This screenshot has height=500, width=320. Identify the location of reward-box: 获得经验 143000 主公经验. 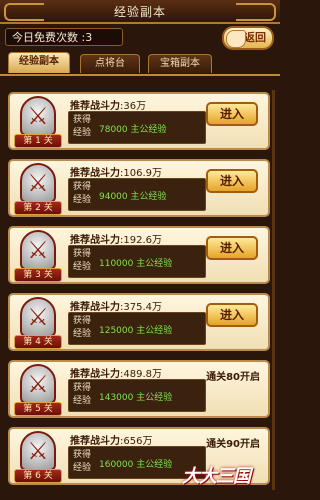
(137, 395).